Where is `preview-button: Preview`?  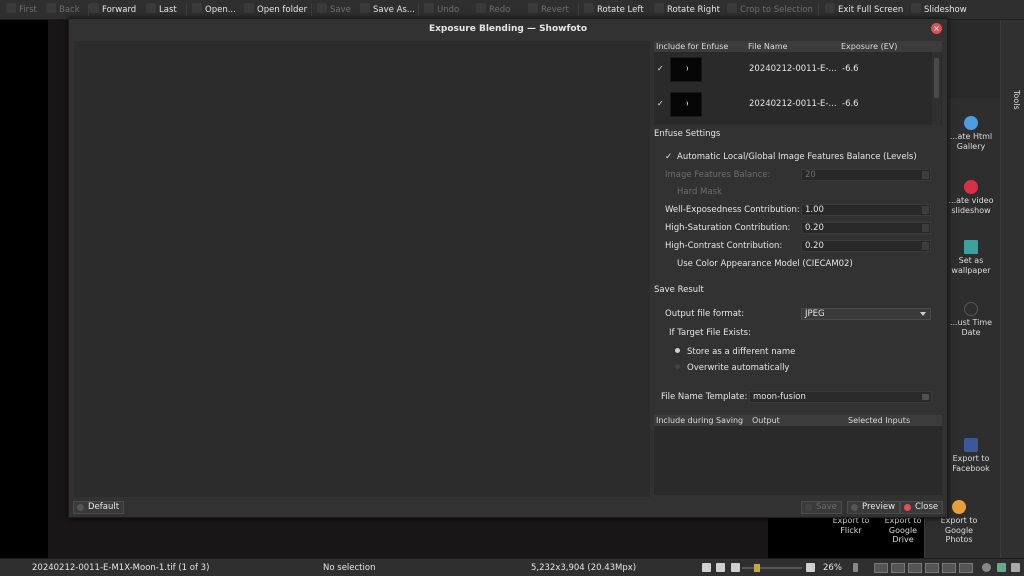 preview-button: Preview is located at coordinates (874, 507).